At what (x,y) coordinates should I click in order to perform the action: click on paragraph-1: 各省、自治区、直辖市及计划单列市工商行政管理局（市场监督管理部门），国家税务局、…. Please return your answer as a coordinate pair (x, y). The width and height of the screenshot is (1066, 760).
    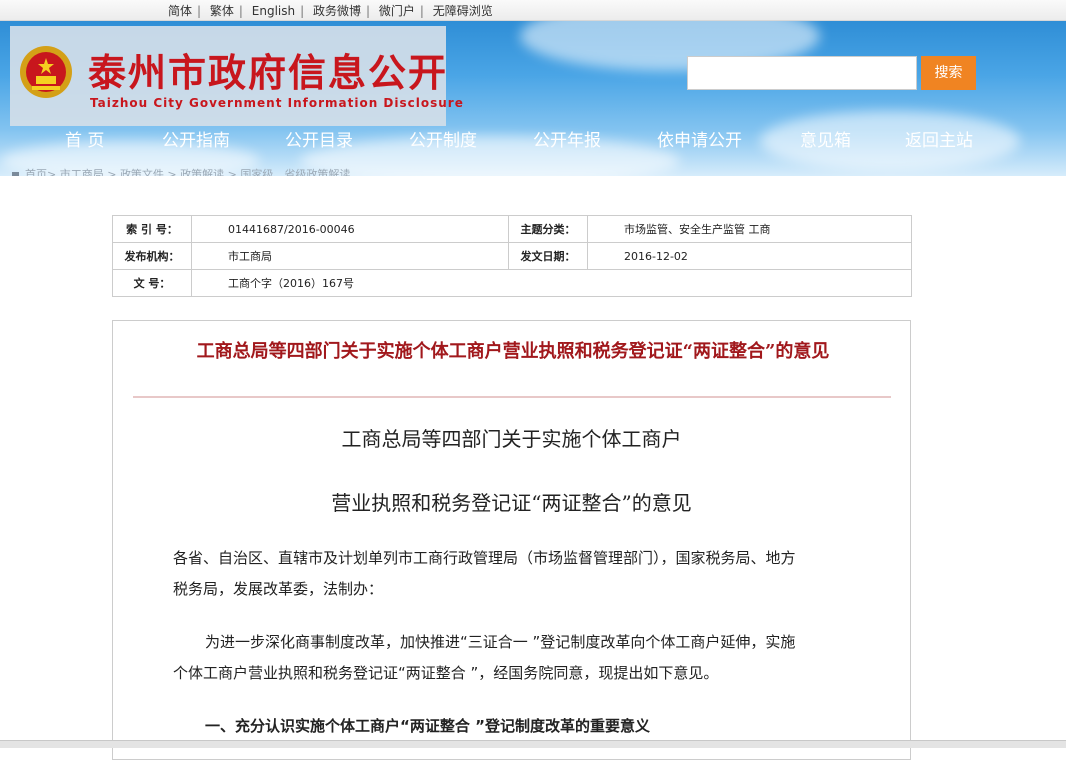
    Looking at the image, I should click on (533, 574).